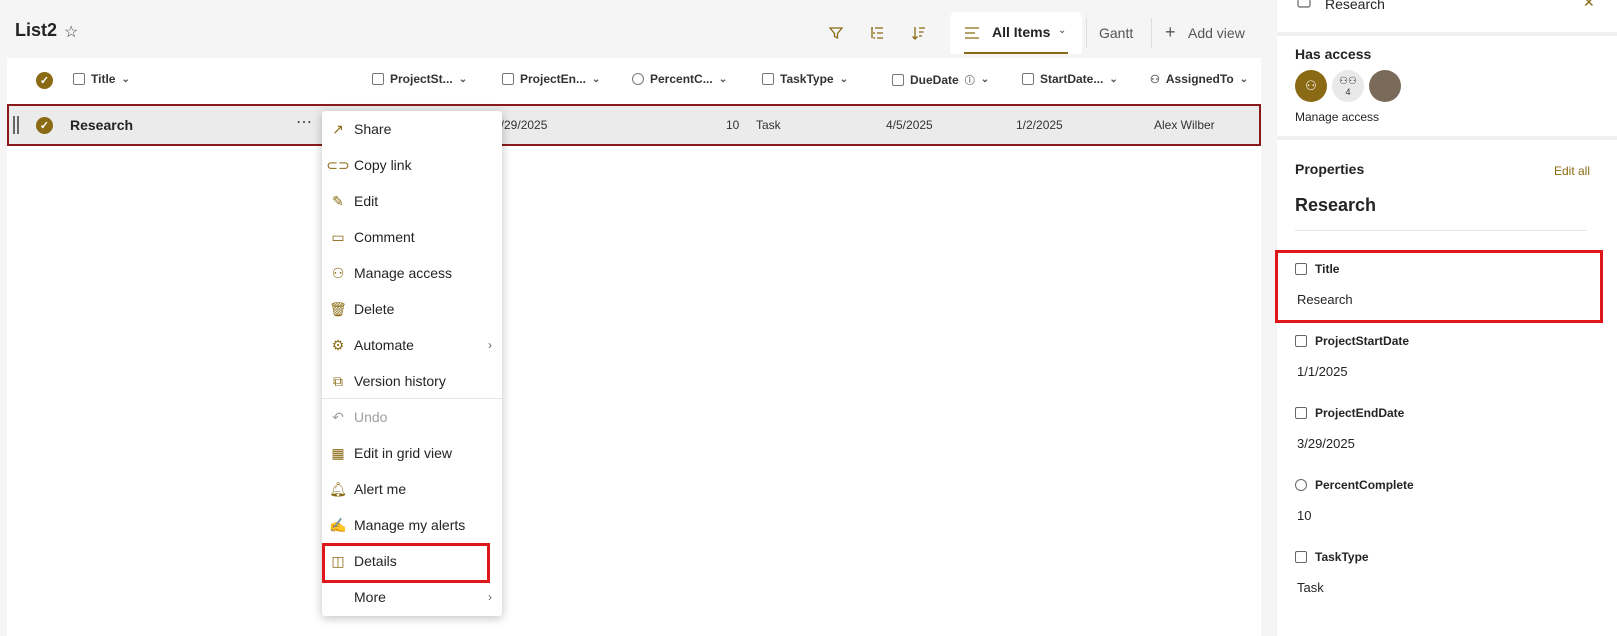 The image size is (1617, 636). Describe the element at coordinates (383, 165) in the screenshot. I see `menu-item-label: Copy link` at that location.